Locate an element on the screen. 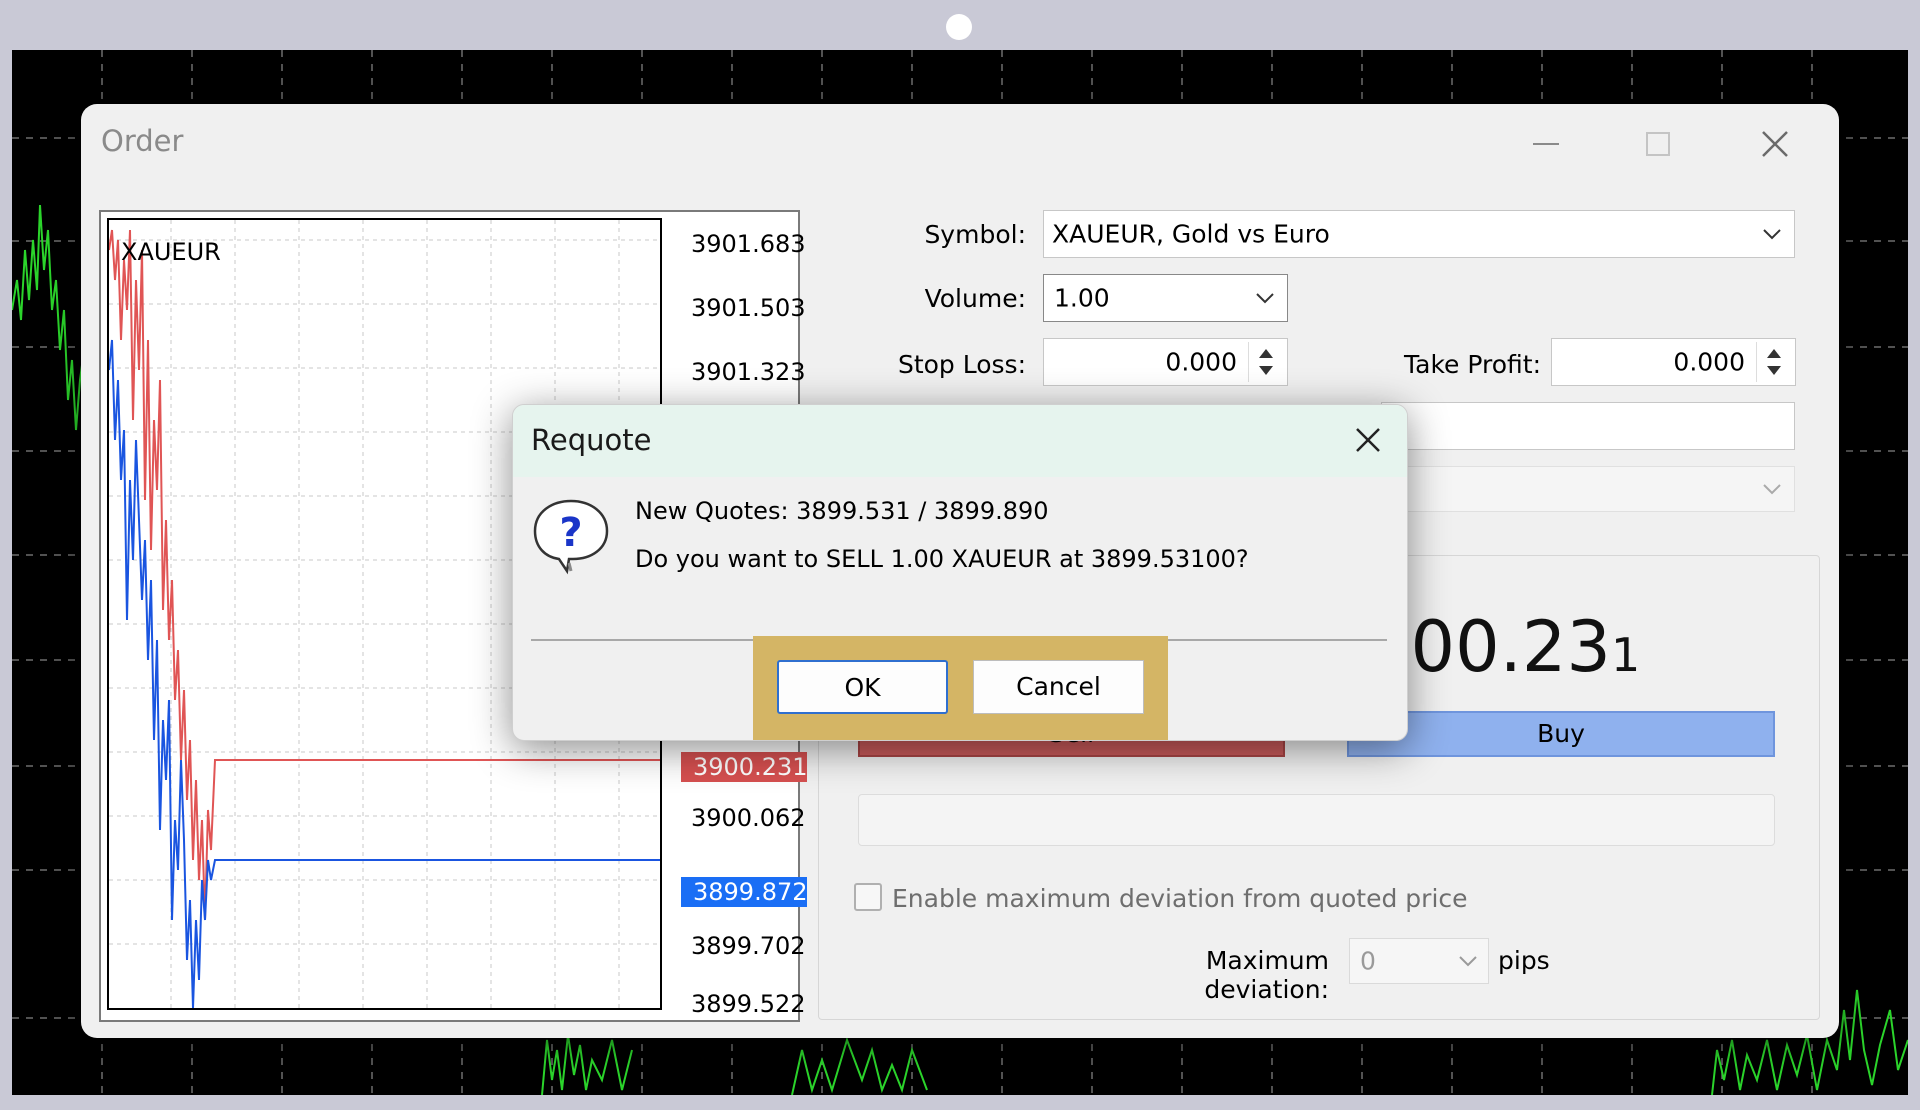  symbol-select: XAUEUR, Gold vs Euro is located at coordinates (1419, 234).